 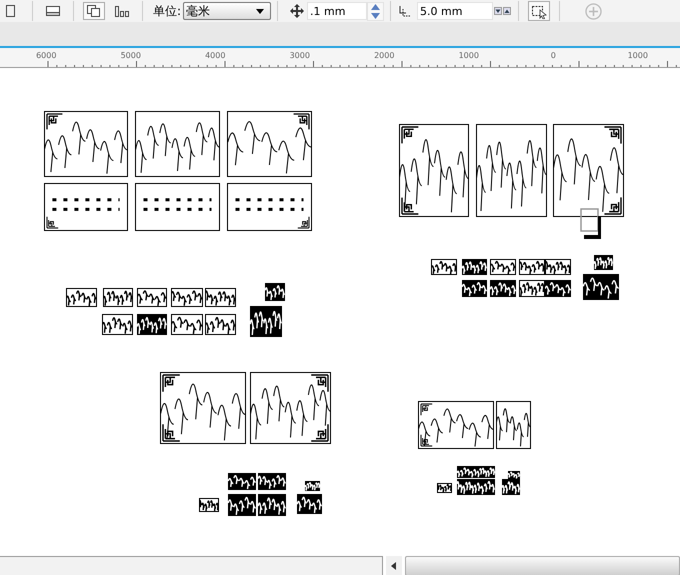 What do you see at coordinates (591, 224) in the screenshot?
I see `selection-handle-icon` at bounding box center [591, 224].